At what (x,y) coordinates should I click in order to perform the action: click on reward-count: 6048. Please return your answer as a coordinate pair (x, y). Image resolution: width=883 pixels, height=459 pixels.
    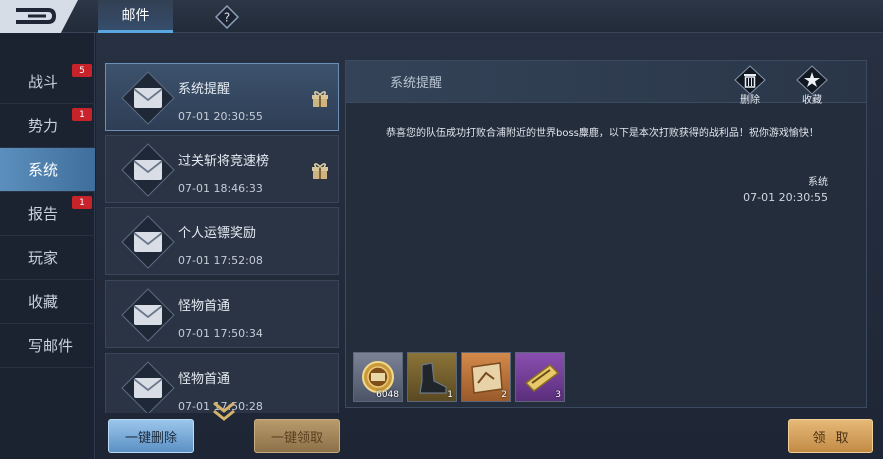
    Looking at the image, I should click on (387, 395).